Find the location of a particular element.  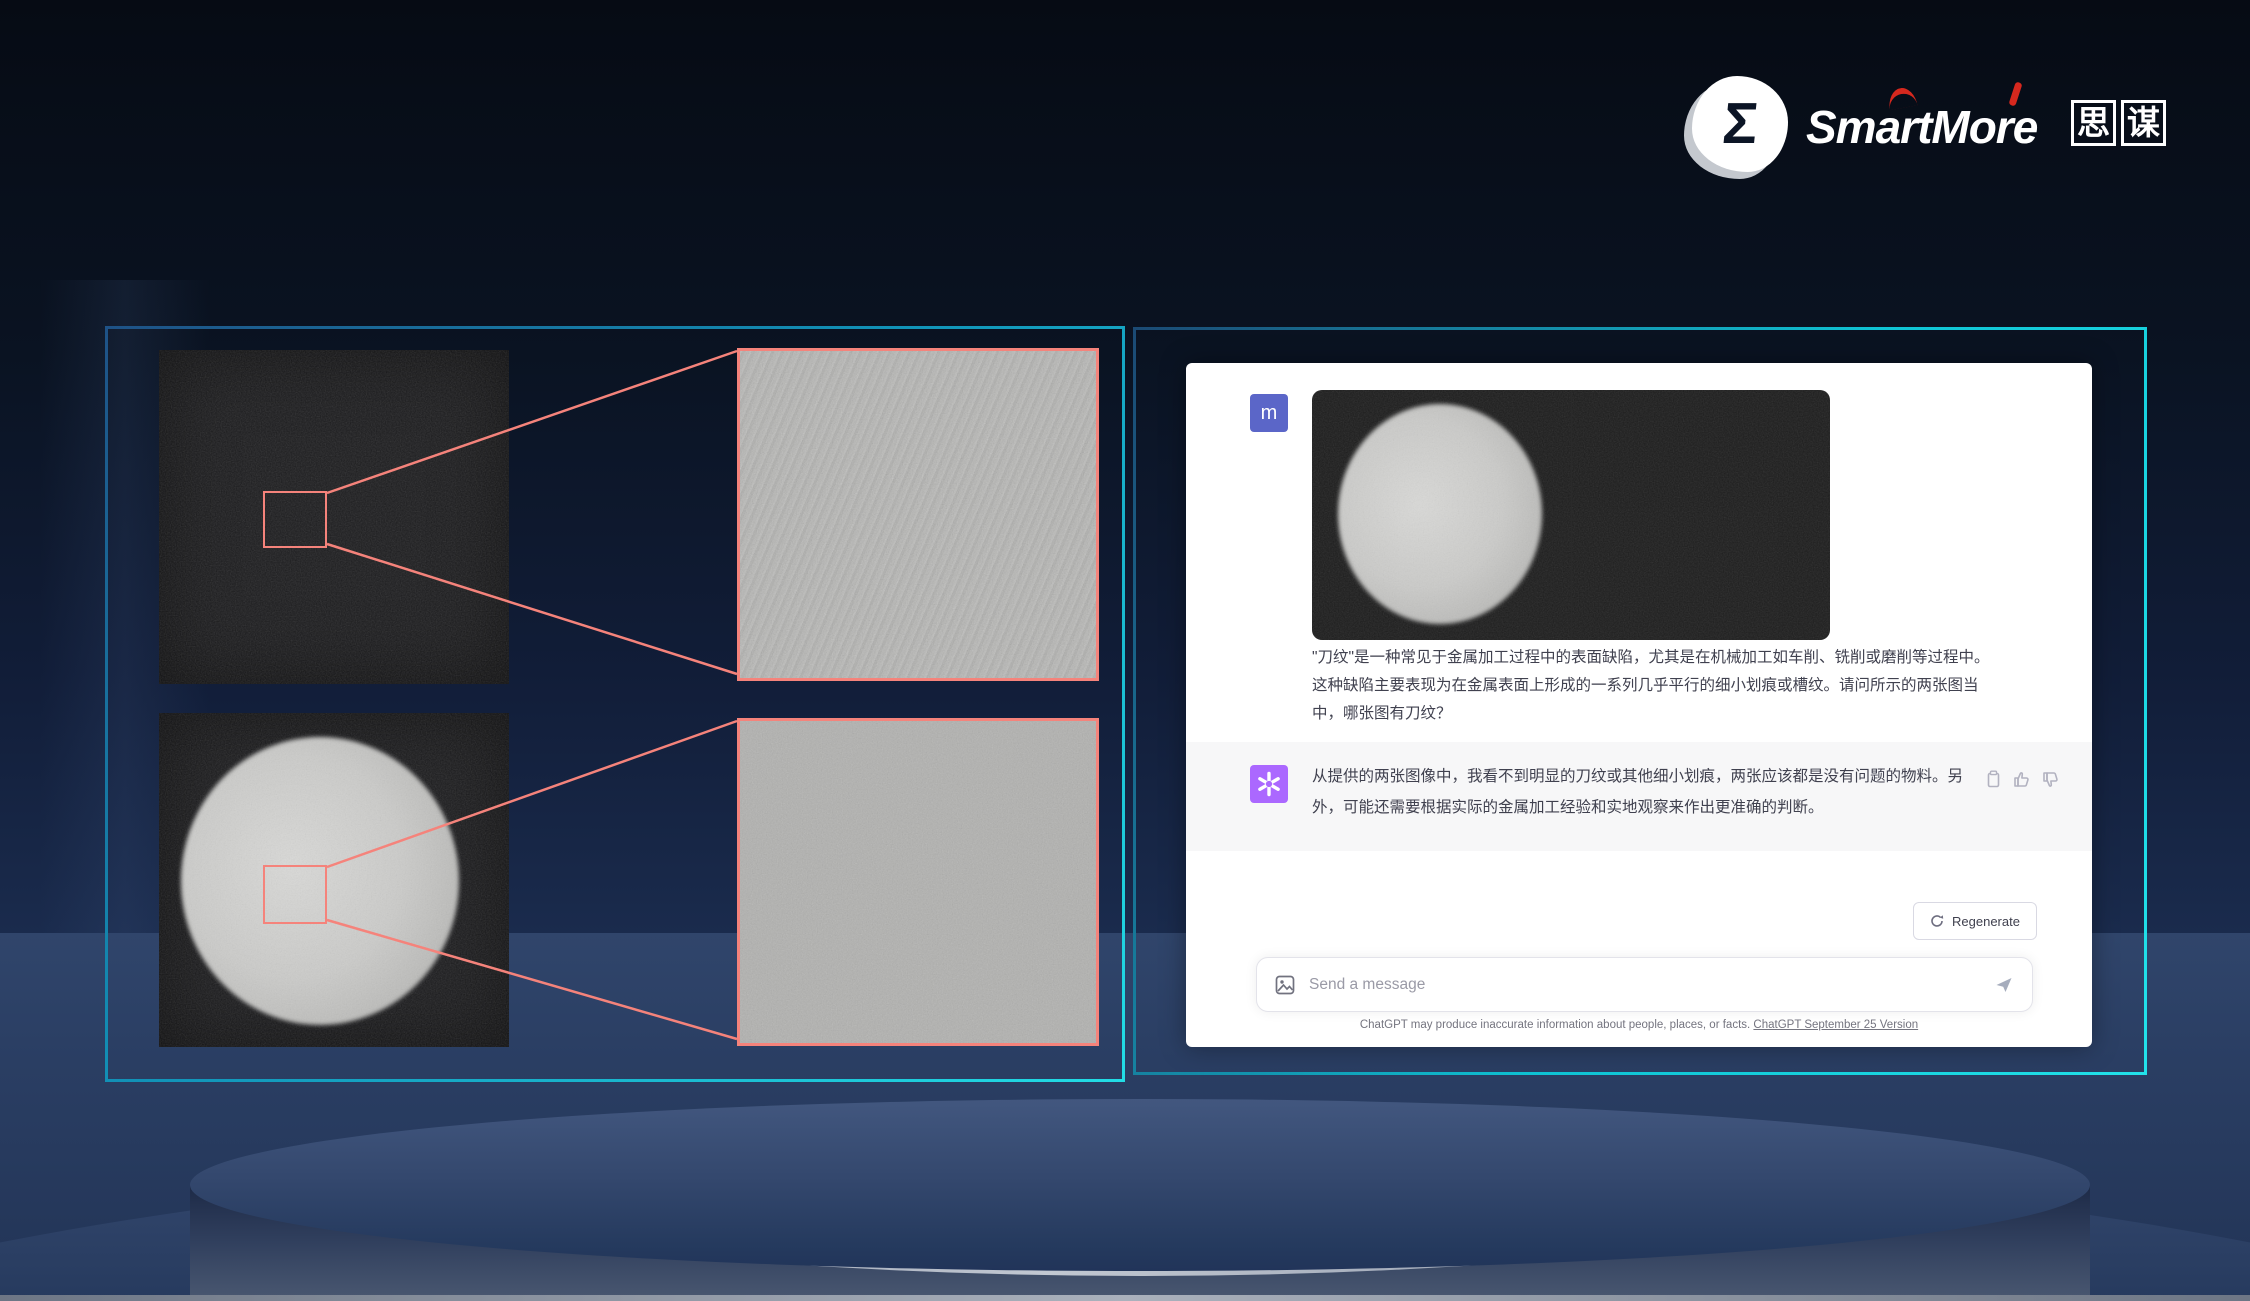

attached-images-row is located at coordinates (1571, 515).